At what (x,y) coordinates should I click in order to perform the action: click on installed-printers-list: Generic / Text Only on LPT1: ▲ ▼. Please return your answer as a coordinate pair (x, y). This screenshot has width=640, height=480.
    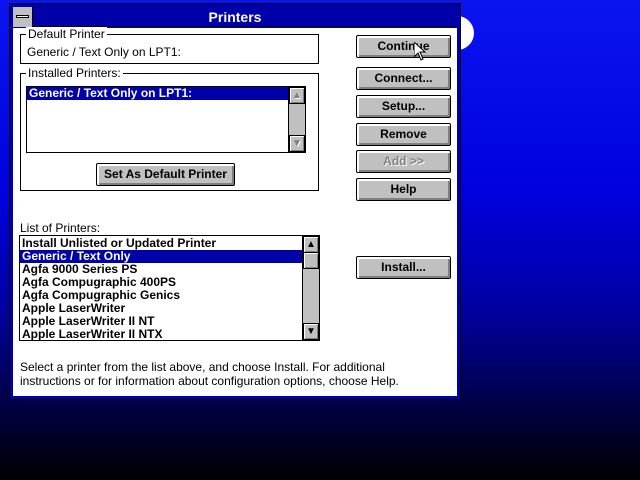
    Looking at the image, I should click on (166, 119).